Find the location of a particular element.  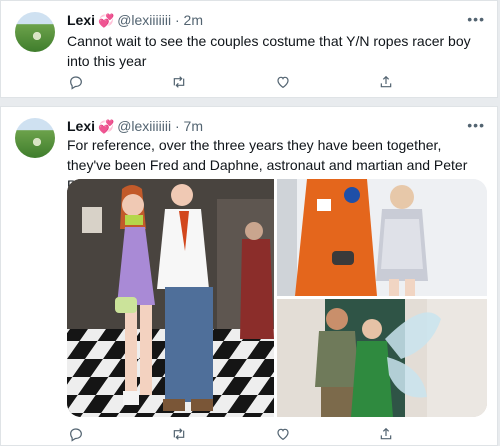

photo-peter-pan-tinkerbell is located at coordinates (382, 358).